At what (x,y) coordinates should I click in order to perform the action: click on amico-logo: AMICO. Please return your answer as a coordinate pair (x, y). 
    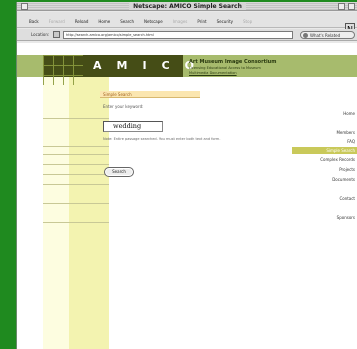
    Looking at the image, I should click on (144, 66).